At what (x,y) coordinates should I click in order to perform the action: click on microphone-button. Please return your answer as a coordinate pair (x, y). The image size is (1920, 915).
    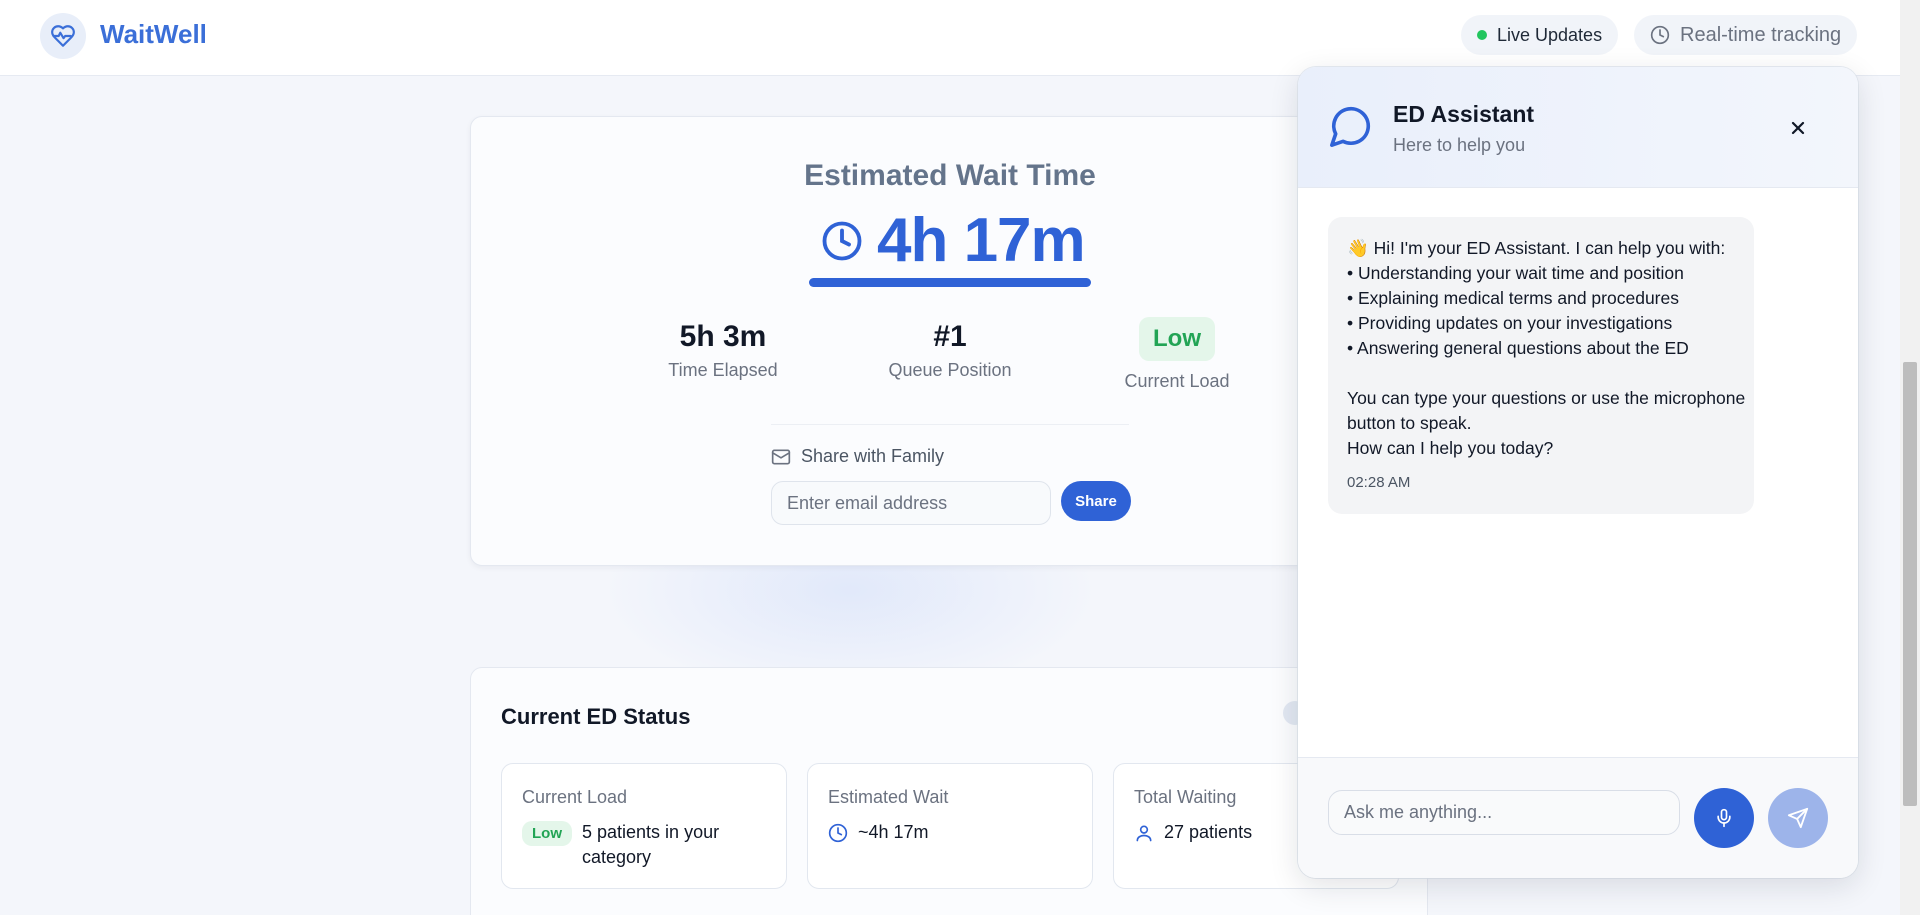
    Looking at the image, I should click on (1724, 818).